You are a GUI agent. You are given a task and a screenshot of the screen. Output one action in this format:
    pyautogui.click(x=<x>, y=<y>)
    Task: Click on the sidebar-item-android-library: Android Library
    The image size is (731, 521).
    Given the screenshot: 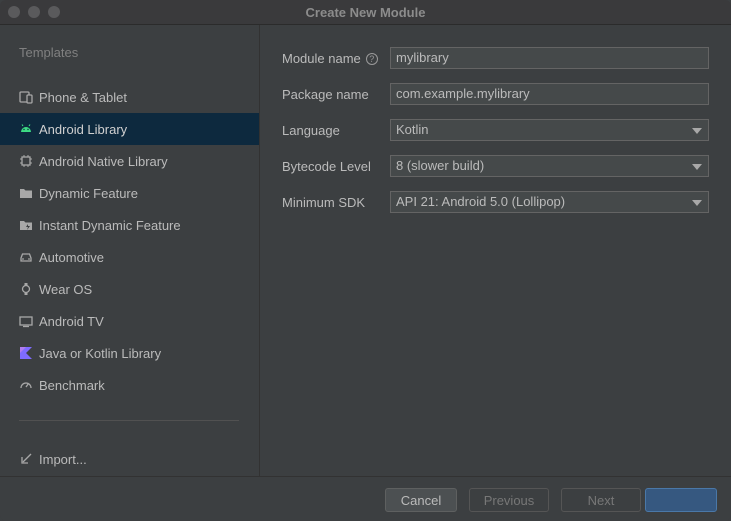 What is the action you would take?
    pyautogui.click(x=129, y=129)
    